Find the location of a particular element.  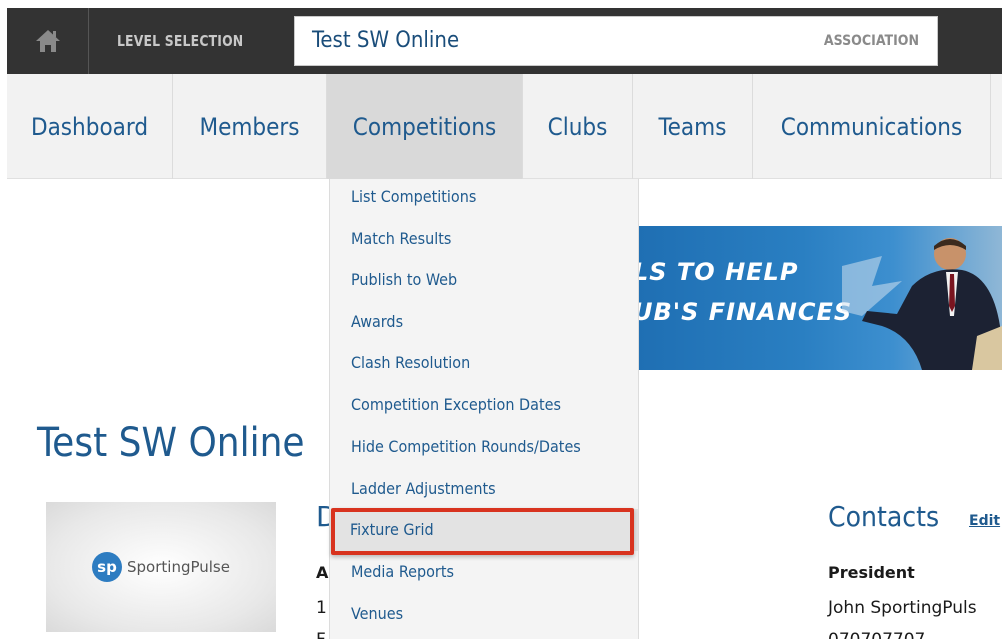

address-line-2-stub: F is located at coordinates (321, 634).